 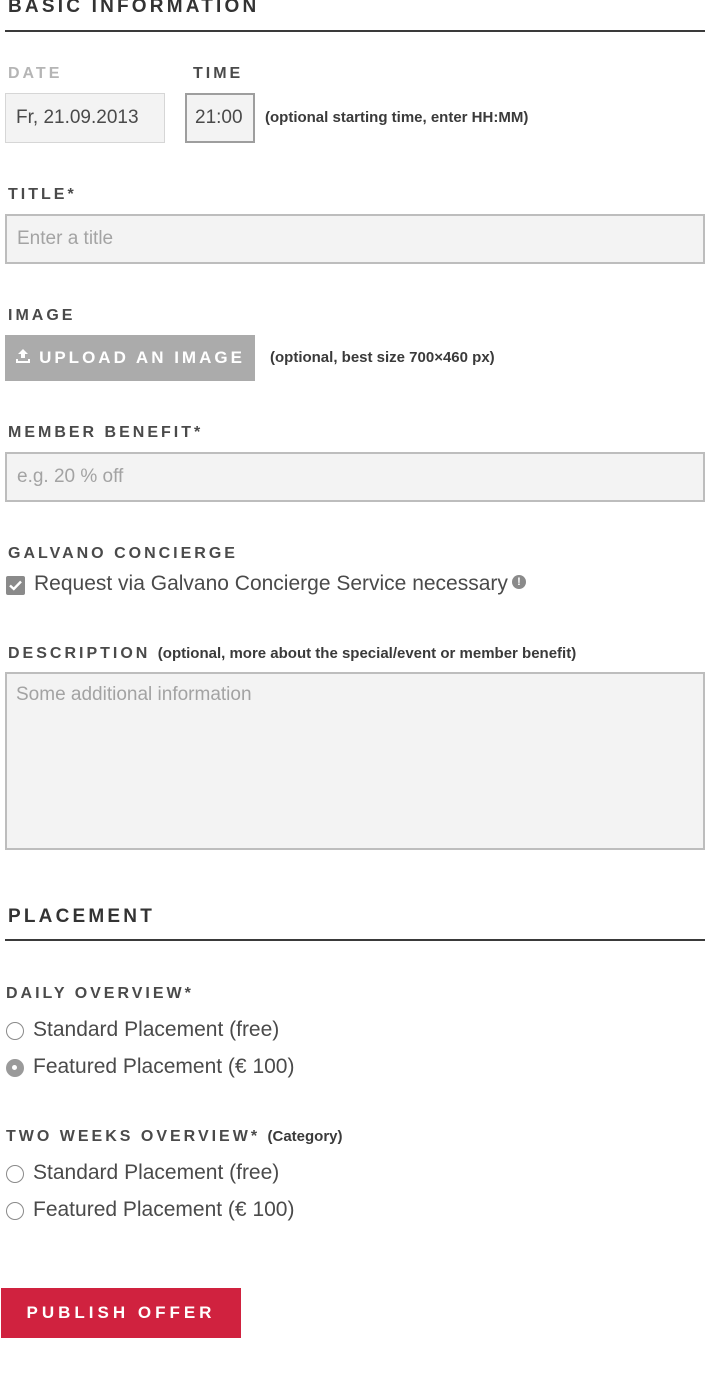 I want to click on concierge-label: GALVANO CONCIERGE, so click(x=123, y=553).